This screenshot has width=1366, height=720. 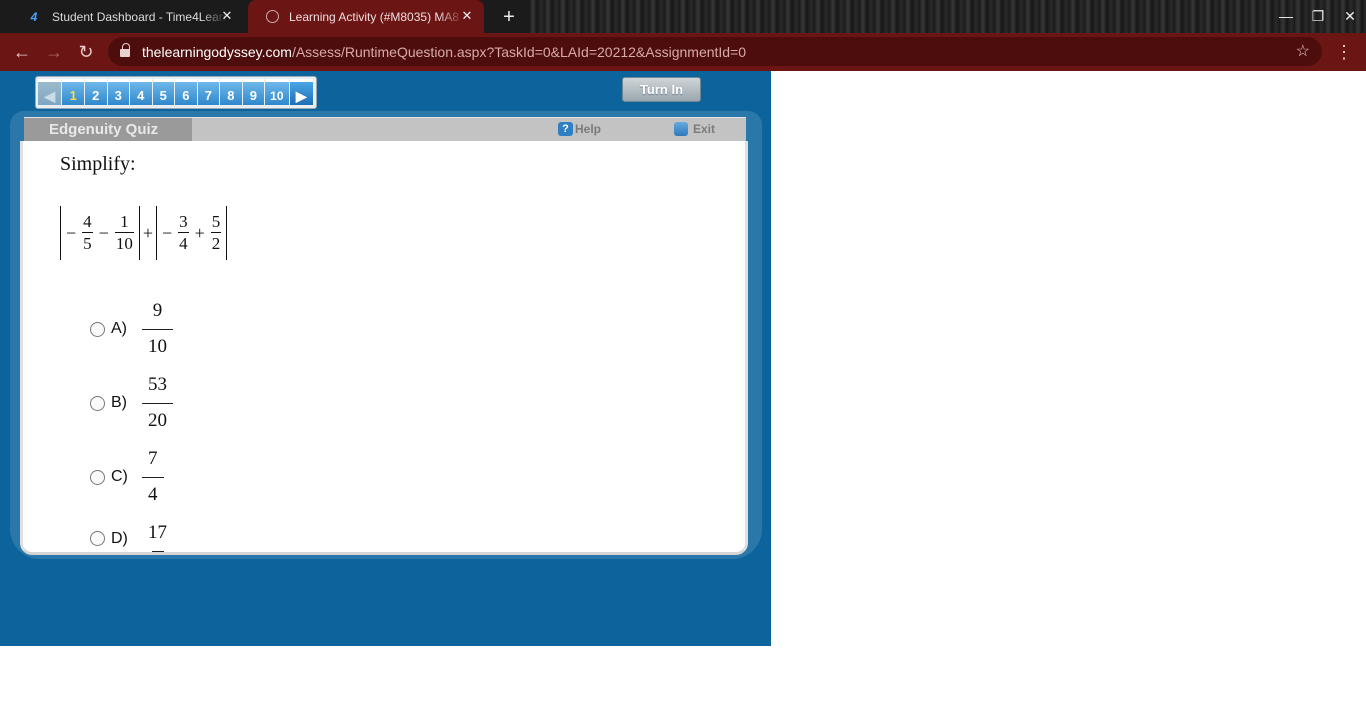 What do you see at coordinates (87, 242) in the screenshot?
I see `denominator: 5` at bounding box center [87, 242].